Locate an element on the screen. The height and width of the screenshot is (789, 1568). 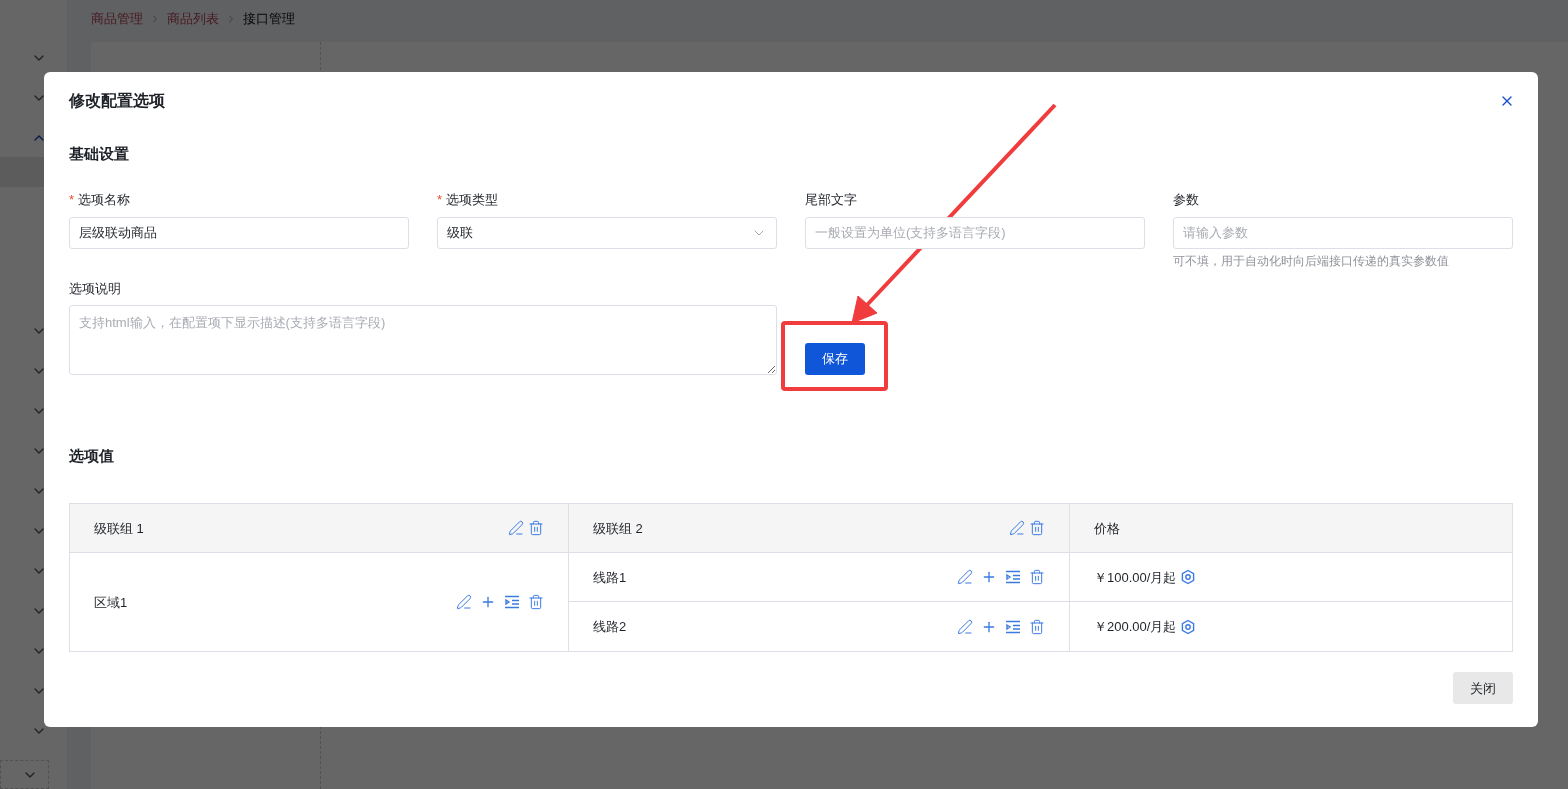
description-field: 支持html输入，在配置项下显示描述(支持多语言字段) is located at coordinates (423, 339).